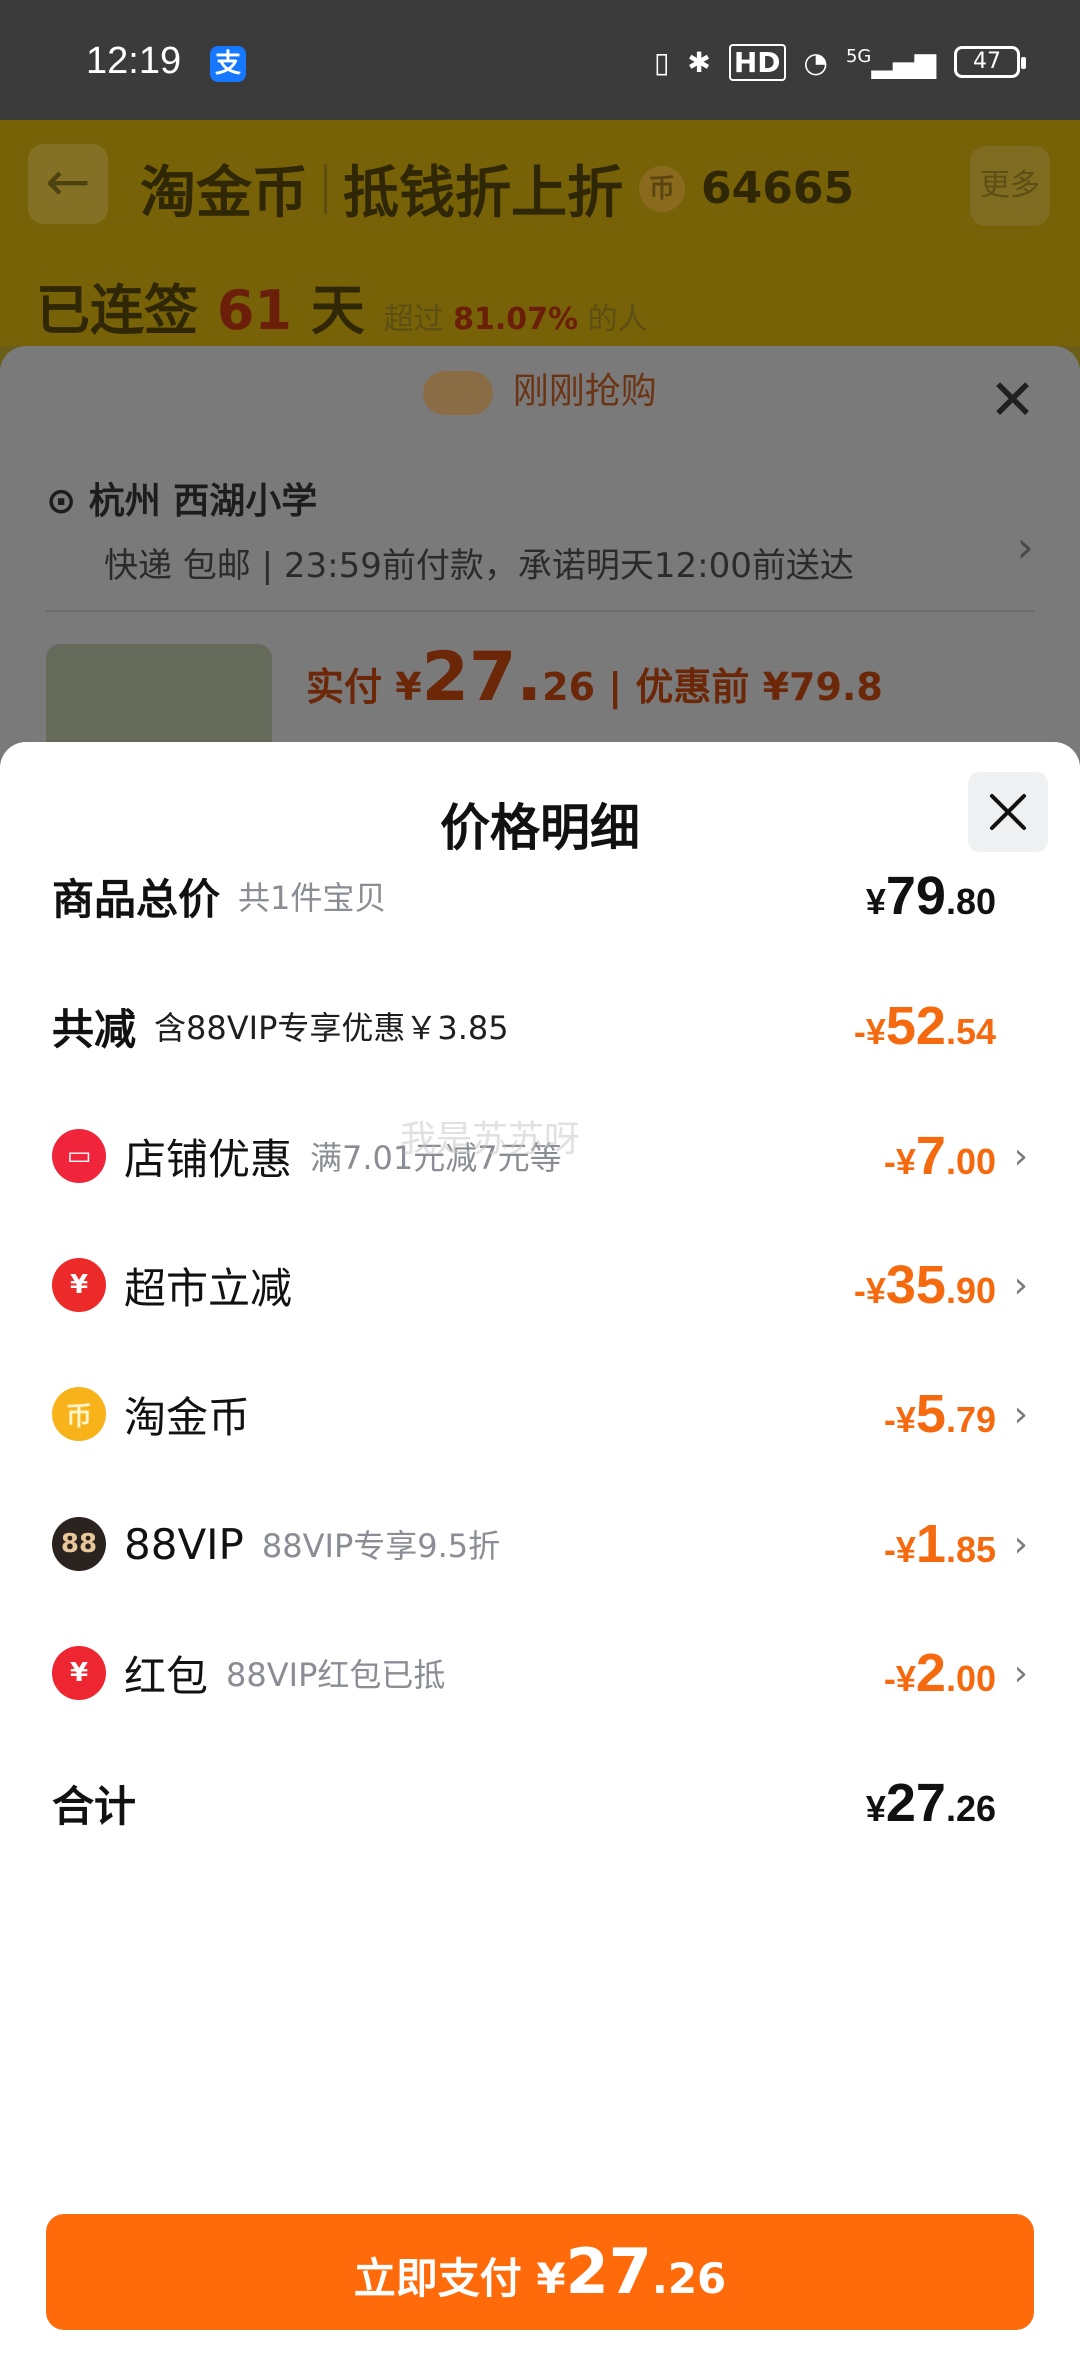 The height and width of the screenshot is (2376, 1080). I want to click on total-price-row: 商品总价 共1件宝贝 ¥79.80, so click(540, 896).